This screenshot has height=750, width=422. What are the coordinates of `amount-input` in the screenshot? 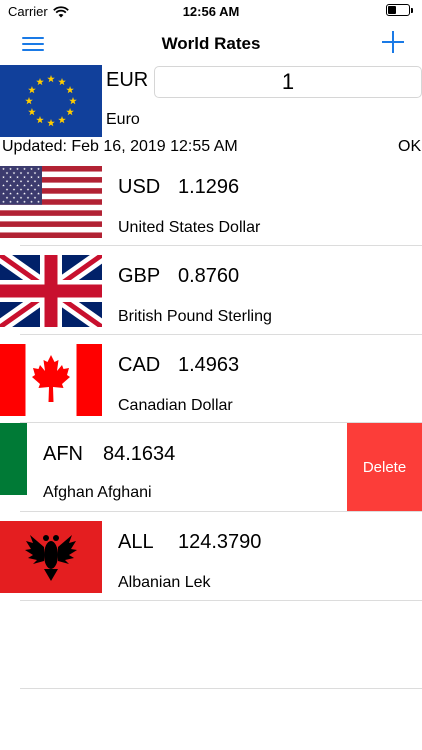 It's located at (288, 82).